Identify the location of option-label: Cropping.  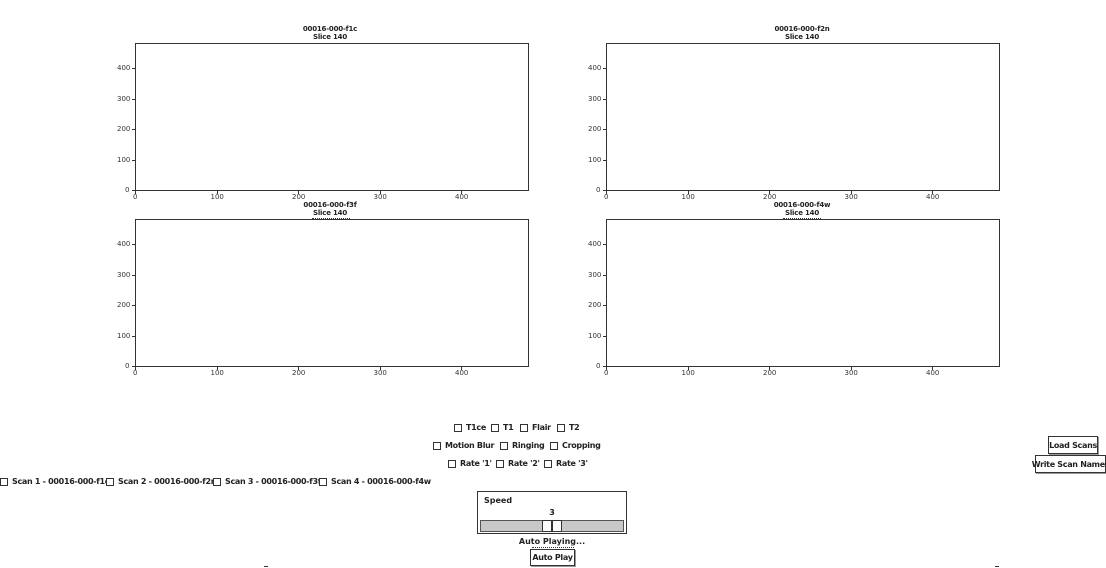
(581, 445).